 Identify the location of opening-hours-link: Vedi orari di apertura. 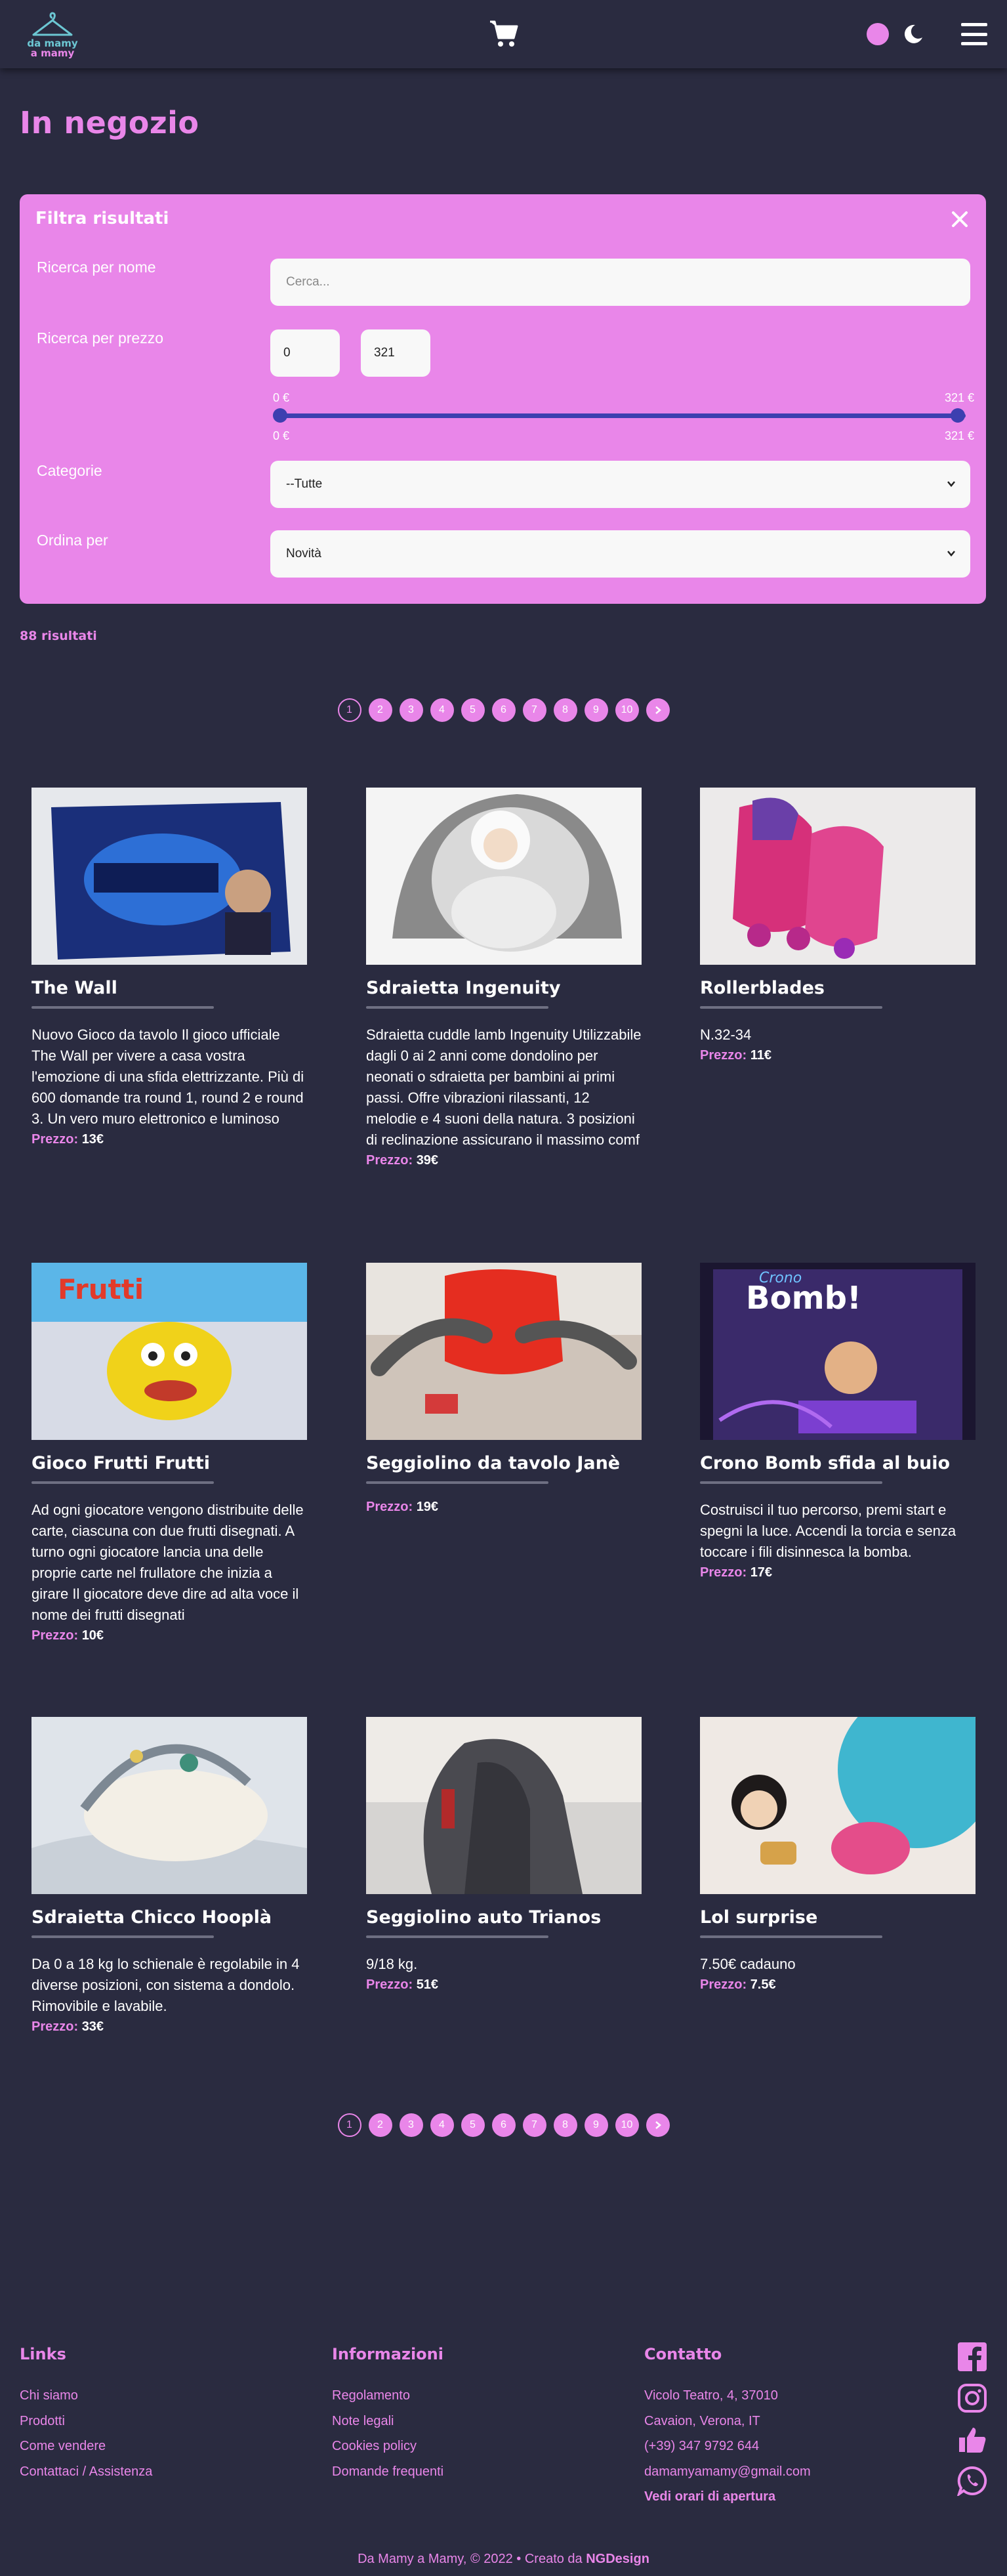
(727, 2497).